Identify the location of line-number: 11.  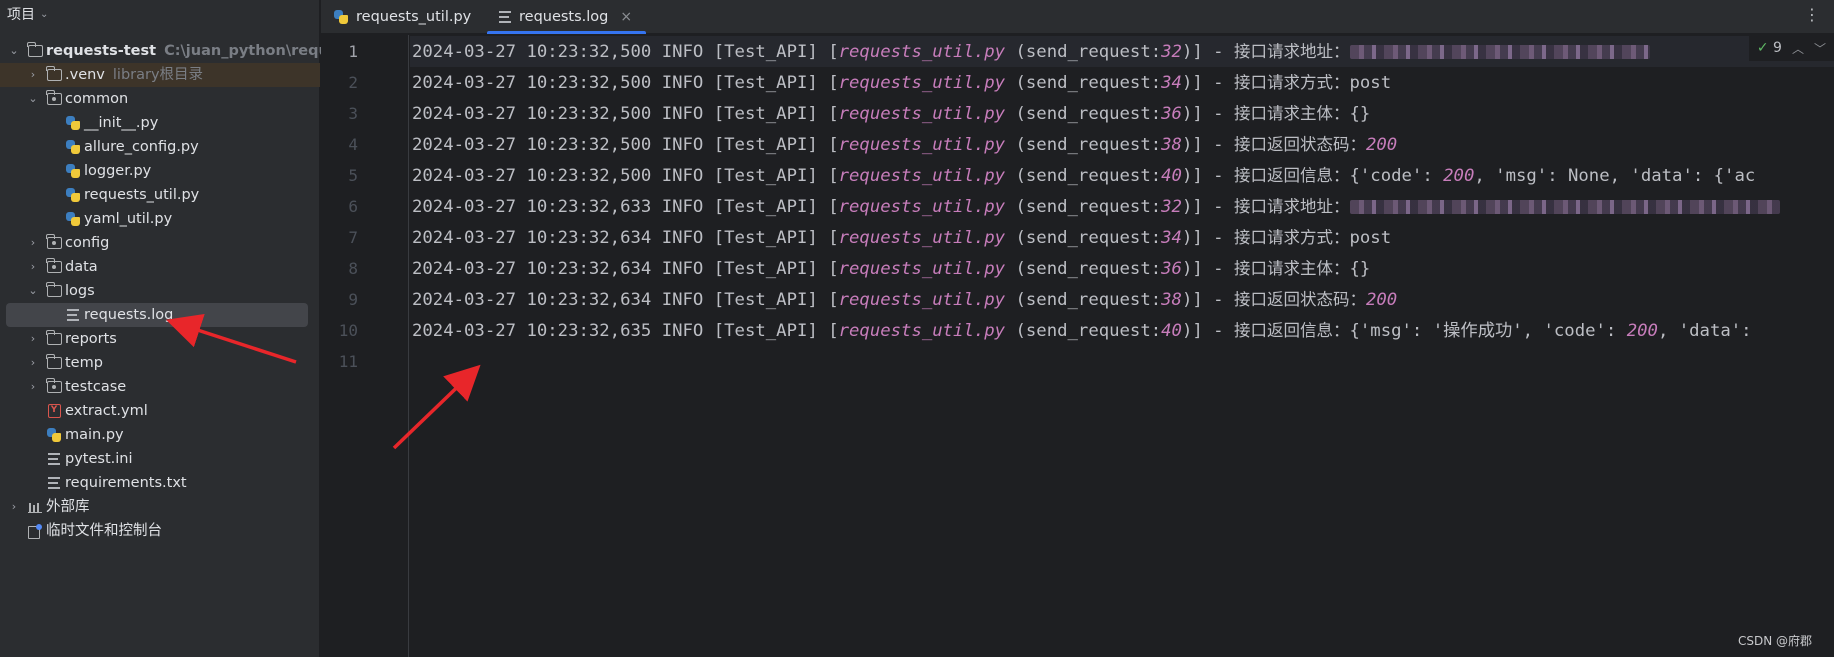
(348, 361).